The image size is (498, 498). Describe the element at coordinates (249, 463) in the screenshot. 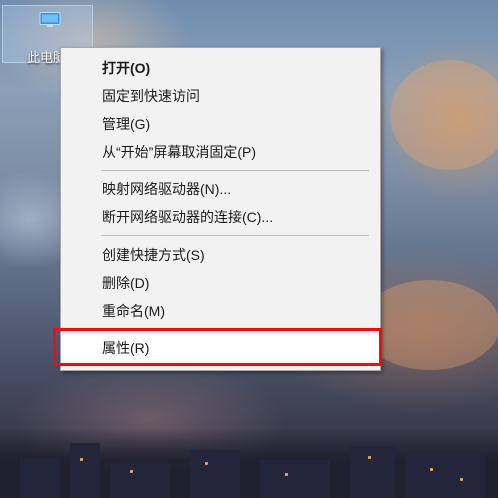

I see `wallpaper-city` at that location.